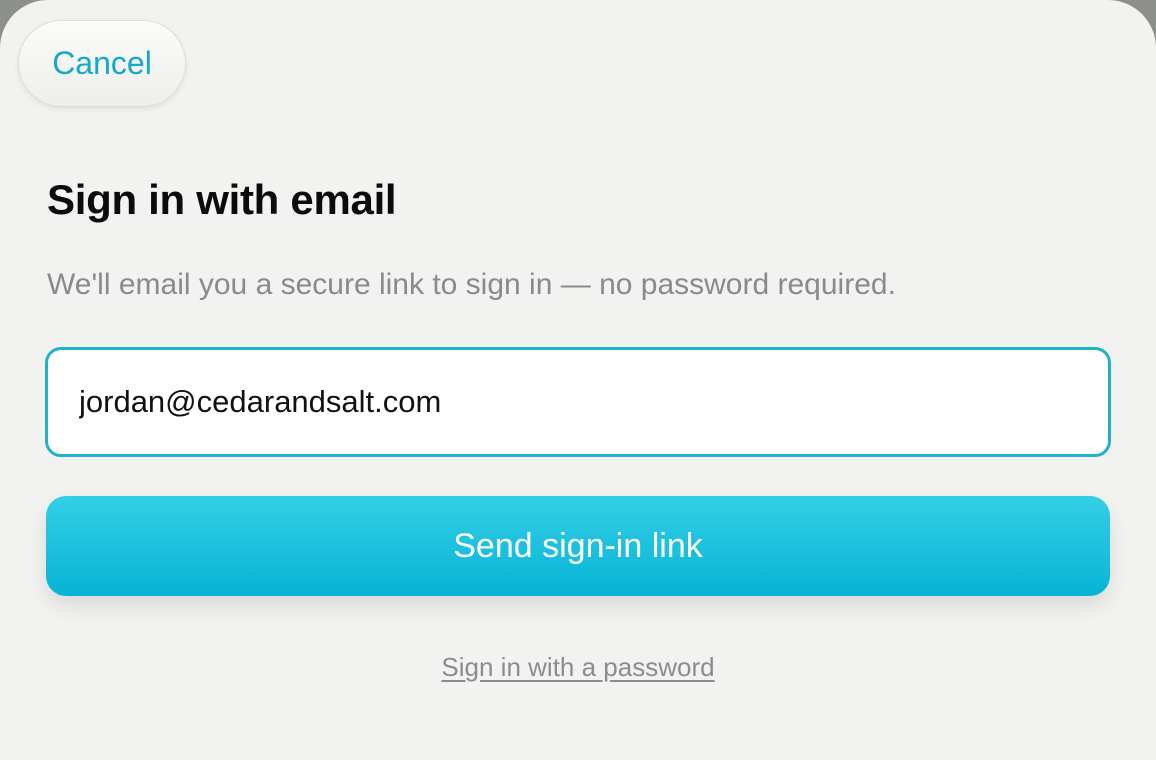  Describe the element at coordinates (222, 199) in the screenshot. I see `page-title: Sign in with email` at that location.